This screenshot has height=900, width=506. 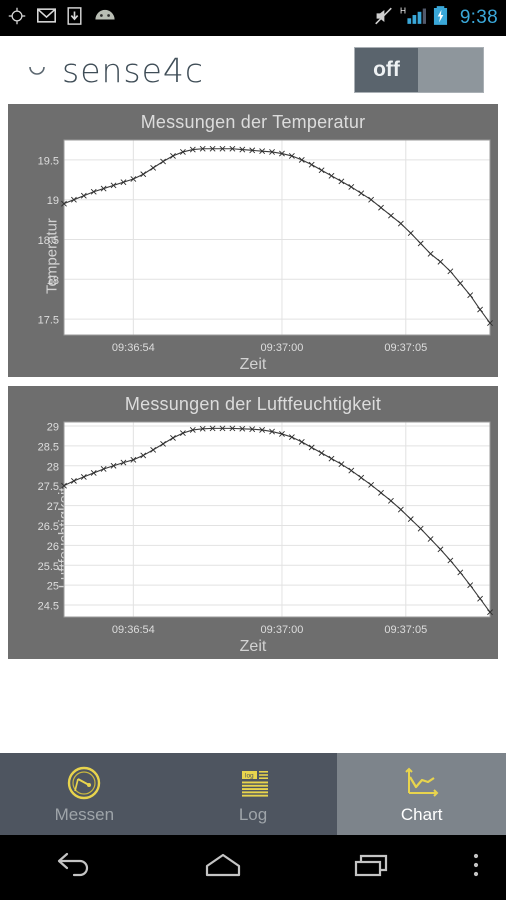 What do you see at coordinates (46, 18) in the screenshot?
I see `gmail-icon` at bounding box center [46, 18].